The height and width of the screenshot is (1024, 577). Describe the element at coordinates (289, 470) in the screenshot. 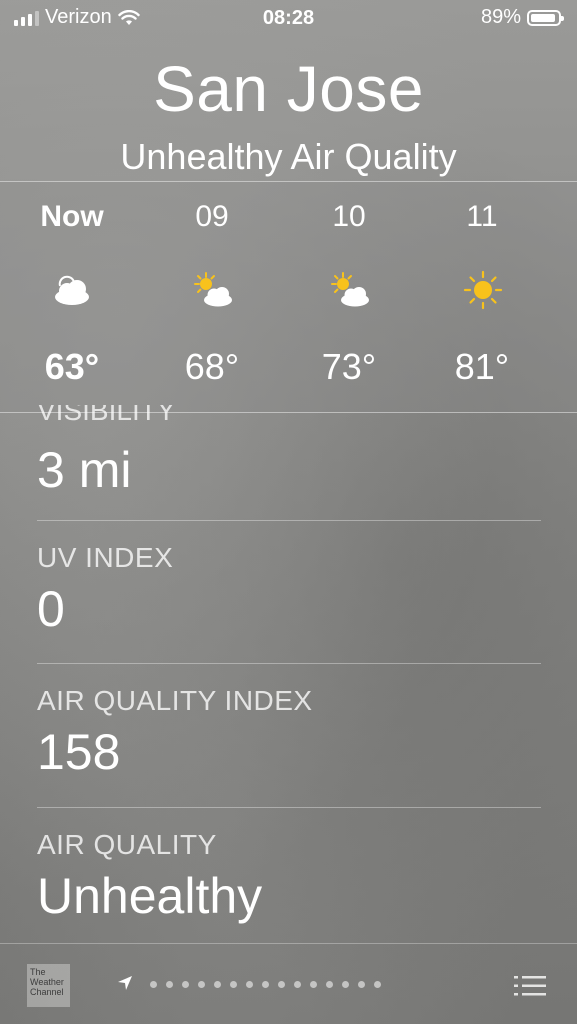

I see `visibility-row: 3 mi` at that location.